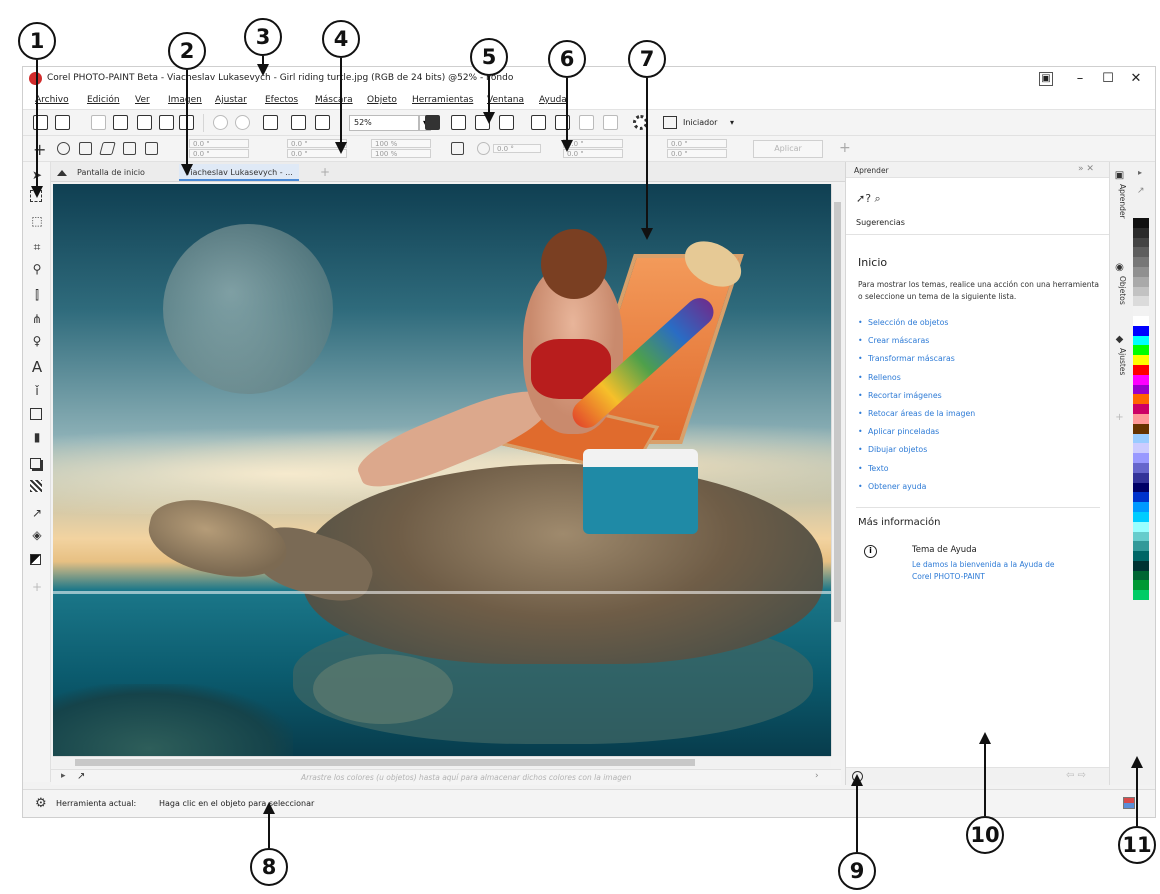  I want to click on crop-tool-icon: ⌗, so click(37, 247).